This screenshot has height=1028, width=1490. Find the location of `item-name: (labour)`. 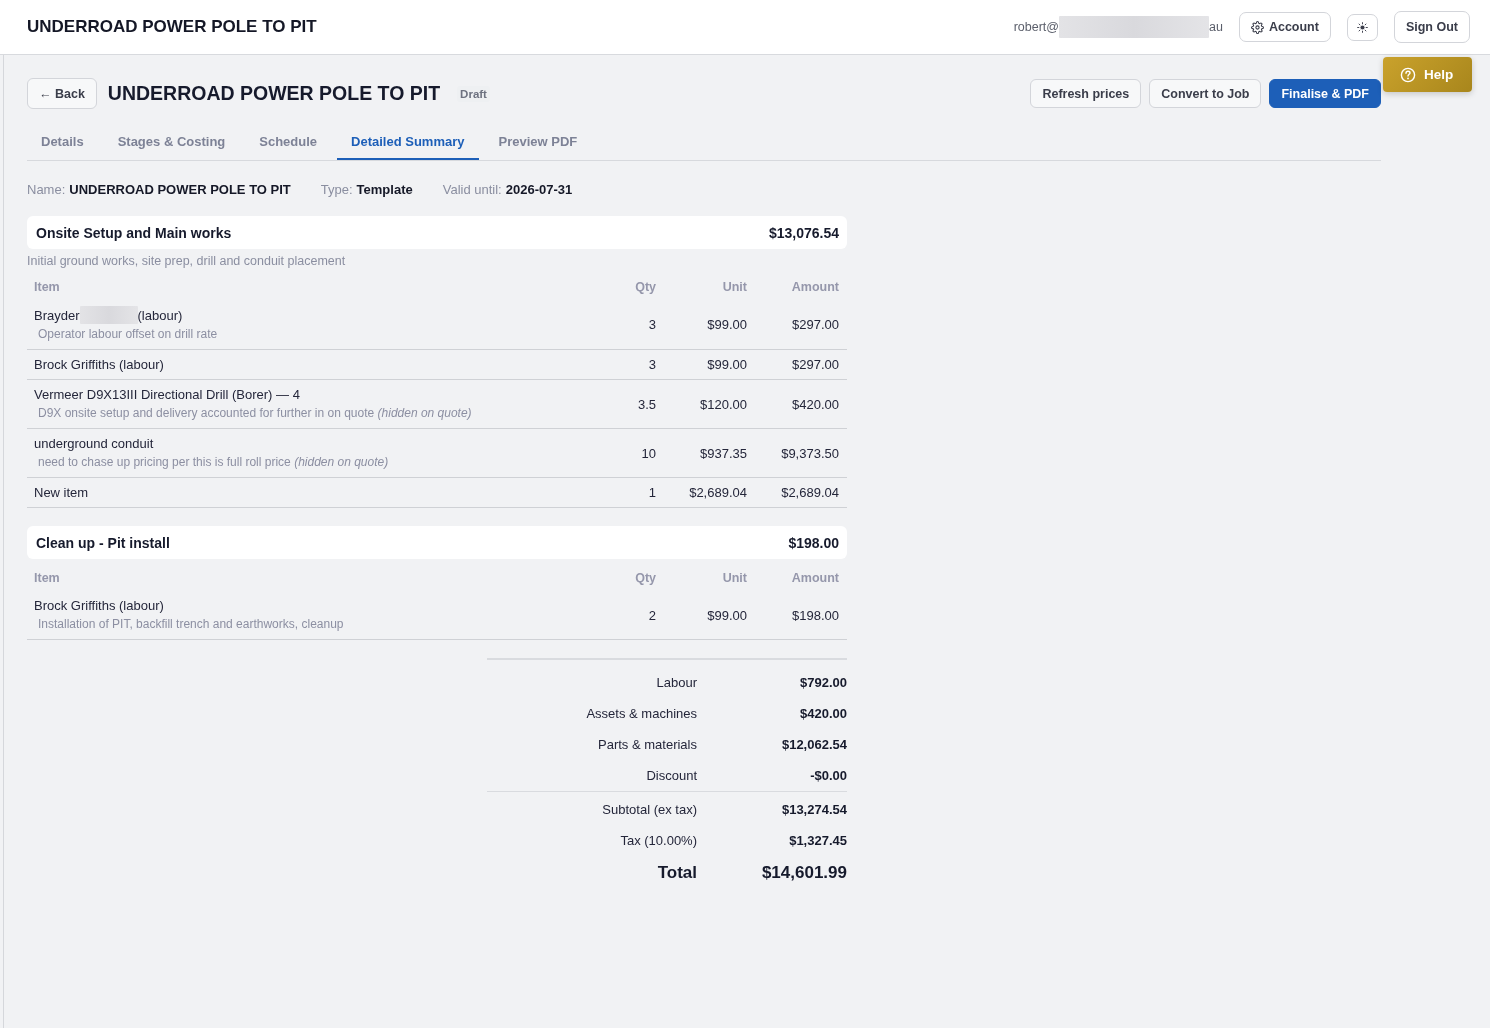

item-name: (labour) is located at coordinates (160, 315).